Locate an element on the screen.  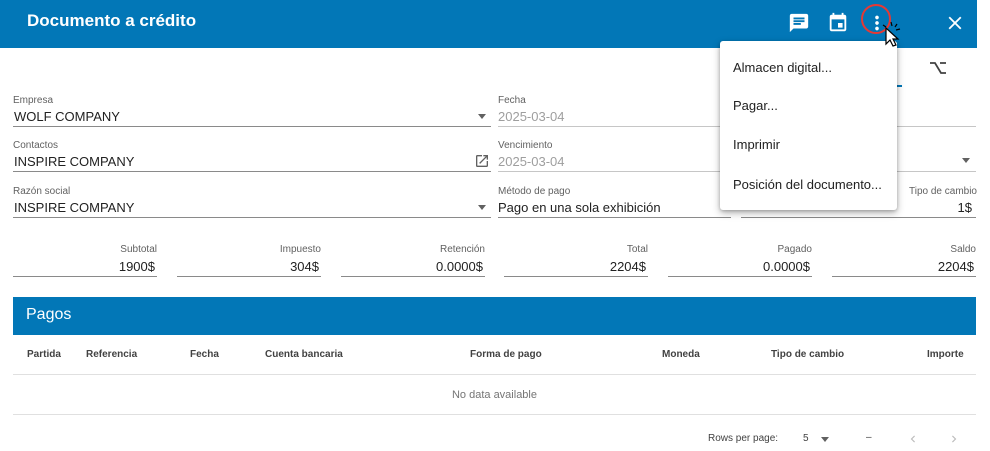
fecha-field: 2025-03-04 is located at coordinates (531, 116).